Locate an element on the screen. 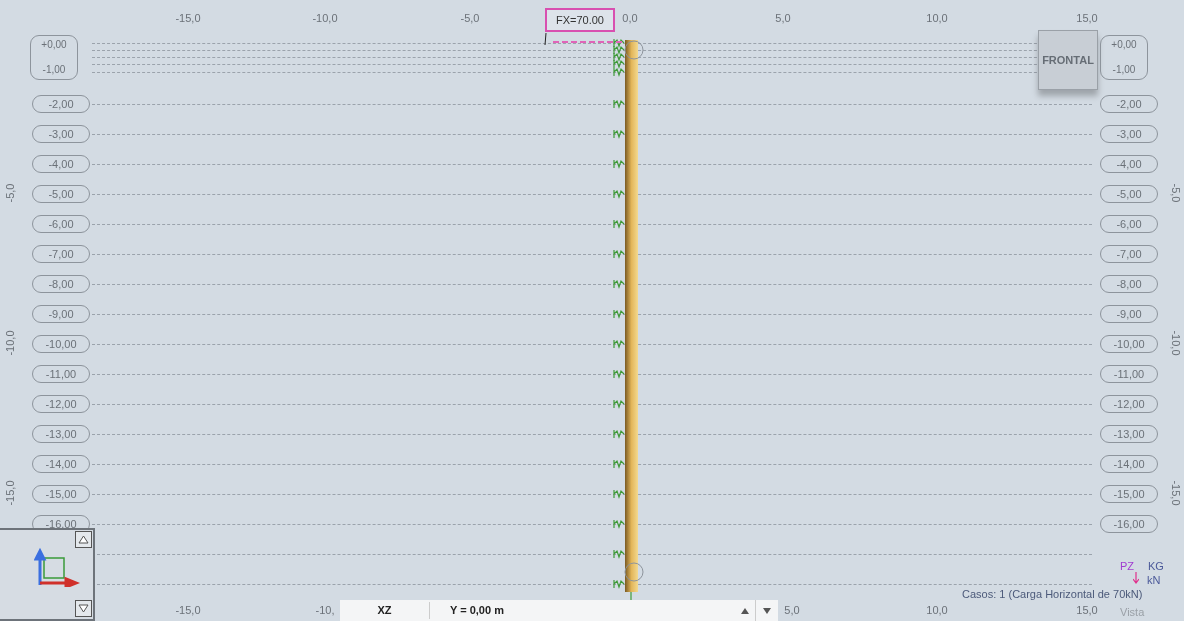 The image size is (1184, 621). scroll-down-button is located at coordinates (83, 608).